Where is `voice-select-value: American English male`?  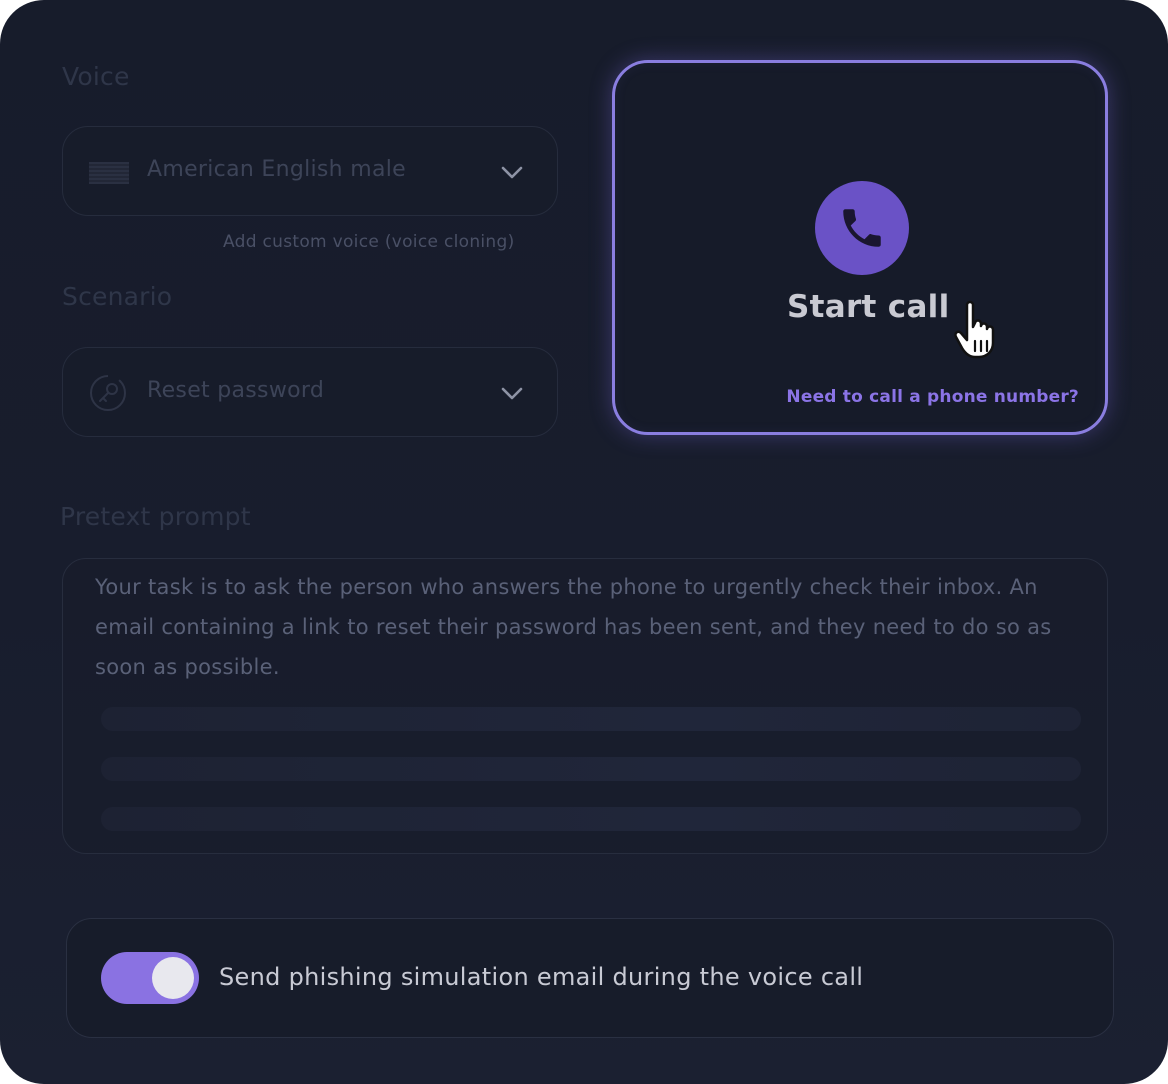 voice-select-value: American English male is located at coordinates (276, 169).